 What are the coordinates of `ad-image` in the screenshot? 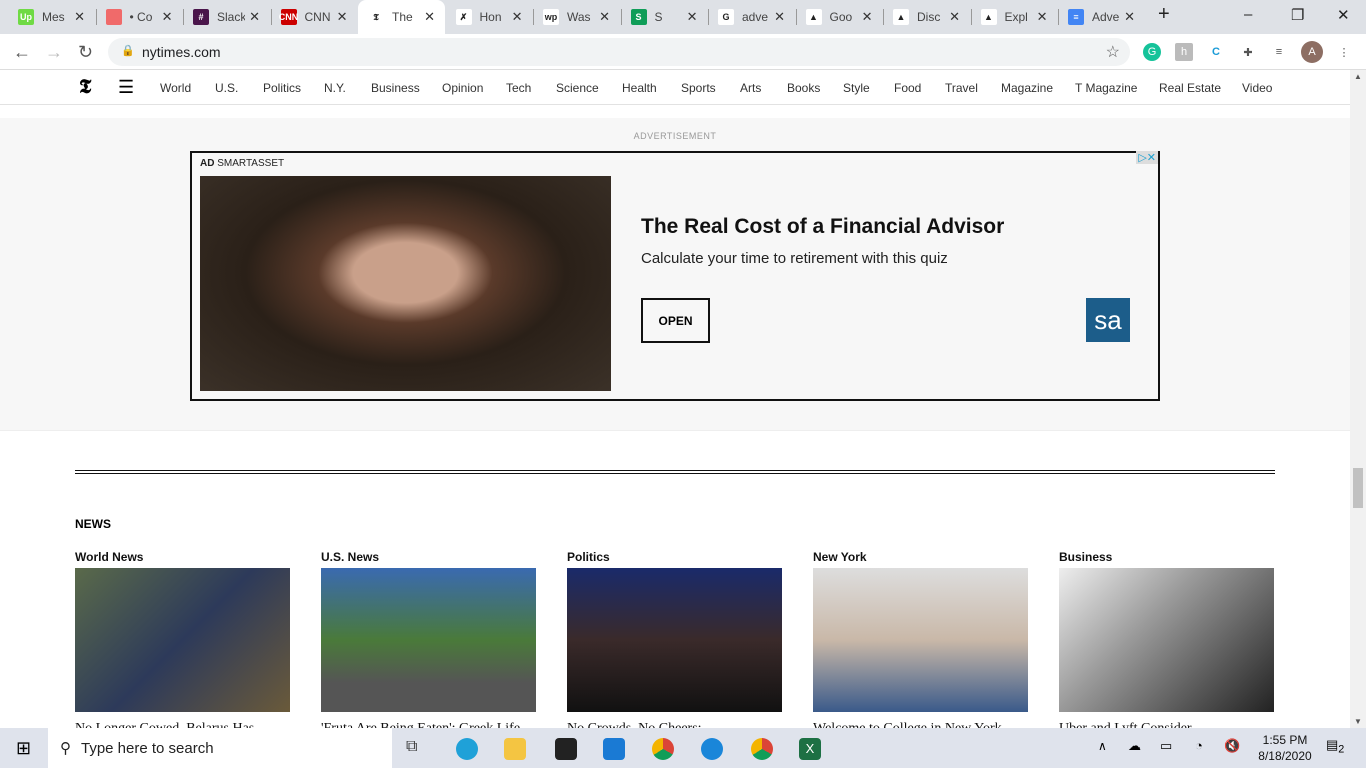 It's located at (405, 283).